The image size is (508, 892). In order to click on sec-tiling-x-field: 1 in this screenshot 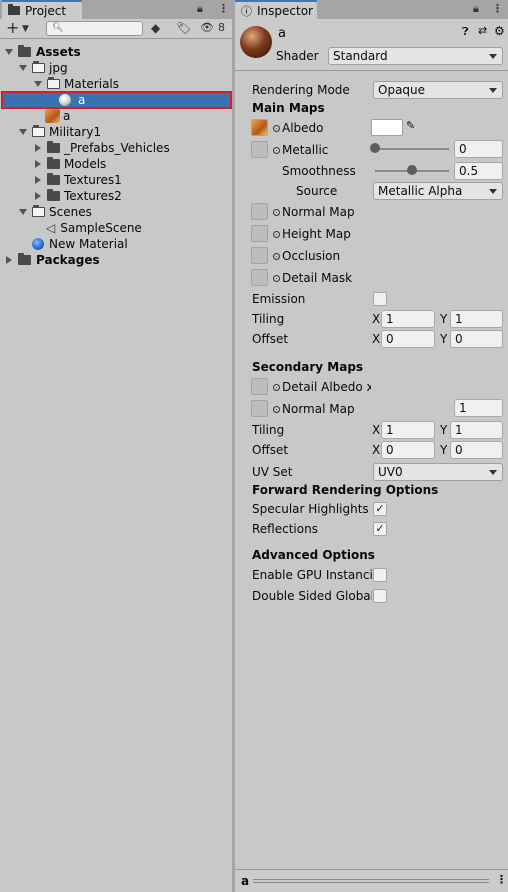, I will do `click(408, 430)`.